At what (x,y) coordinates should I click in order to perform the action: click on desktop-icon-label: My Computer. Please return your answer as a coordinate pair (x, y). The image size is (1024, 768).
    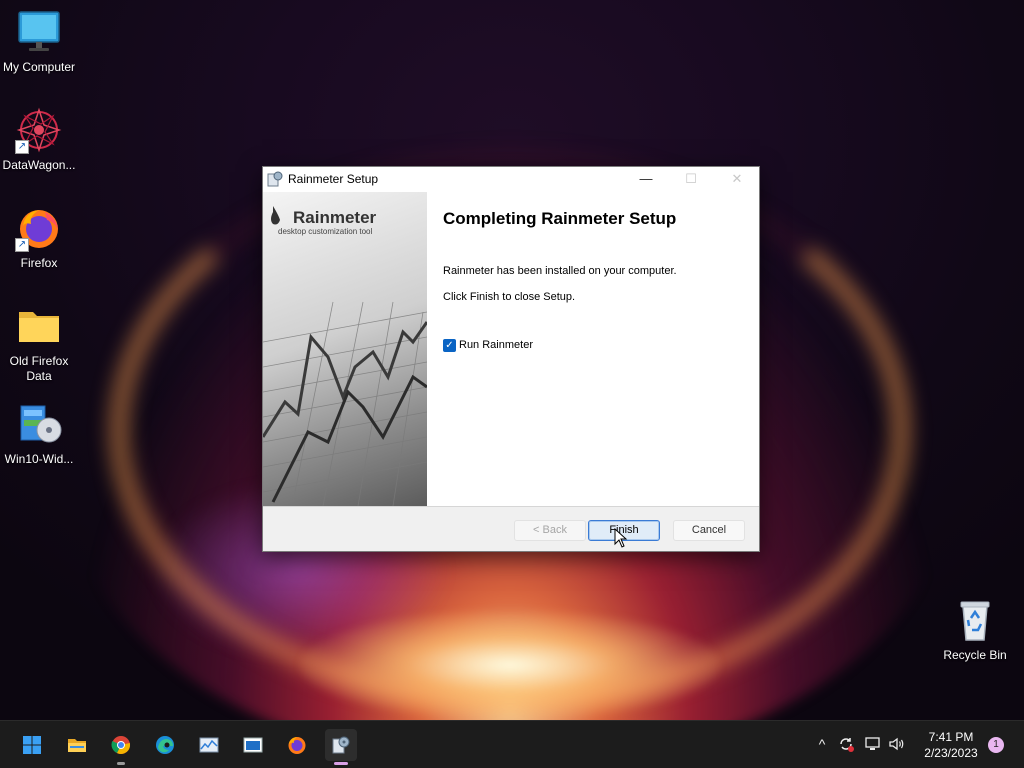
    Looking at the image, I should click on (39, 67).